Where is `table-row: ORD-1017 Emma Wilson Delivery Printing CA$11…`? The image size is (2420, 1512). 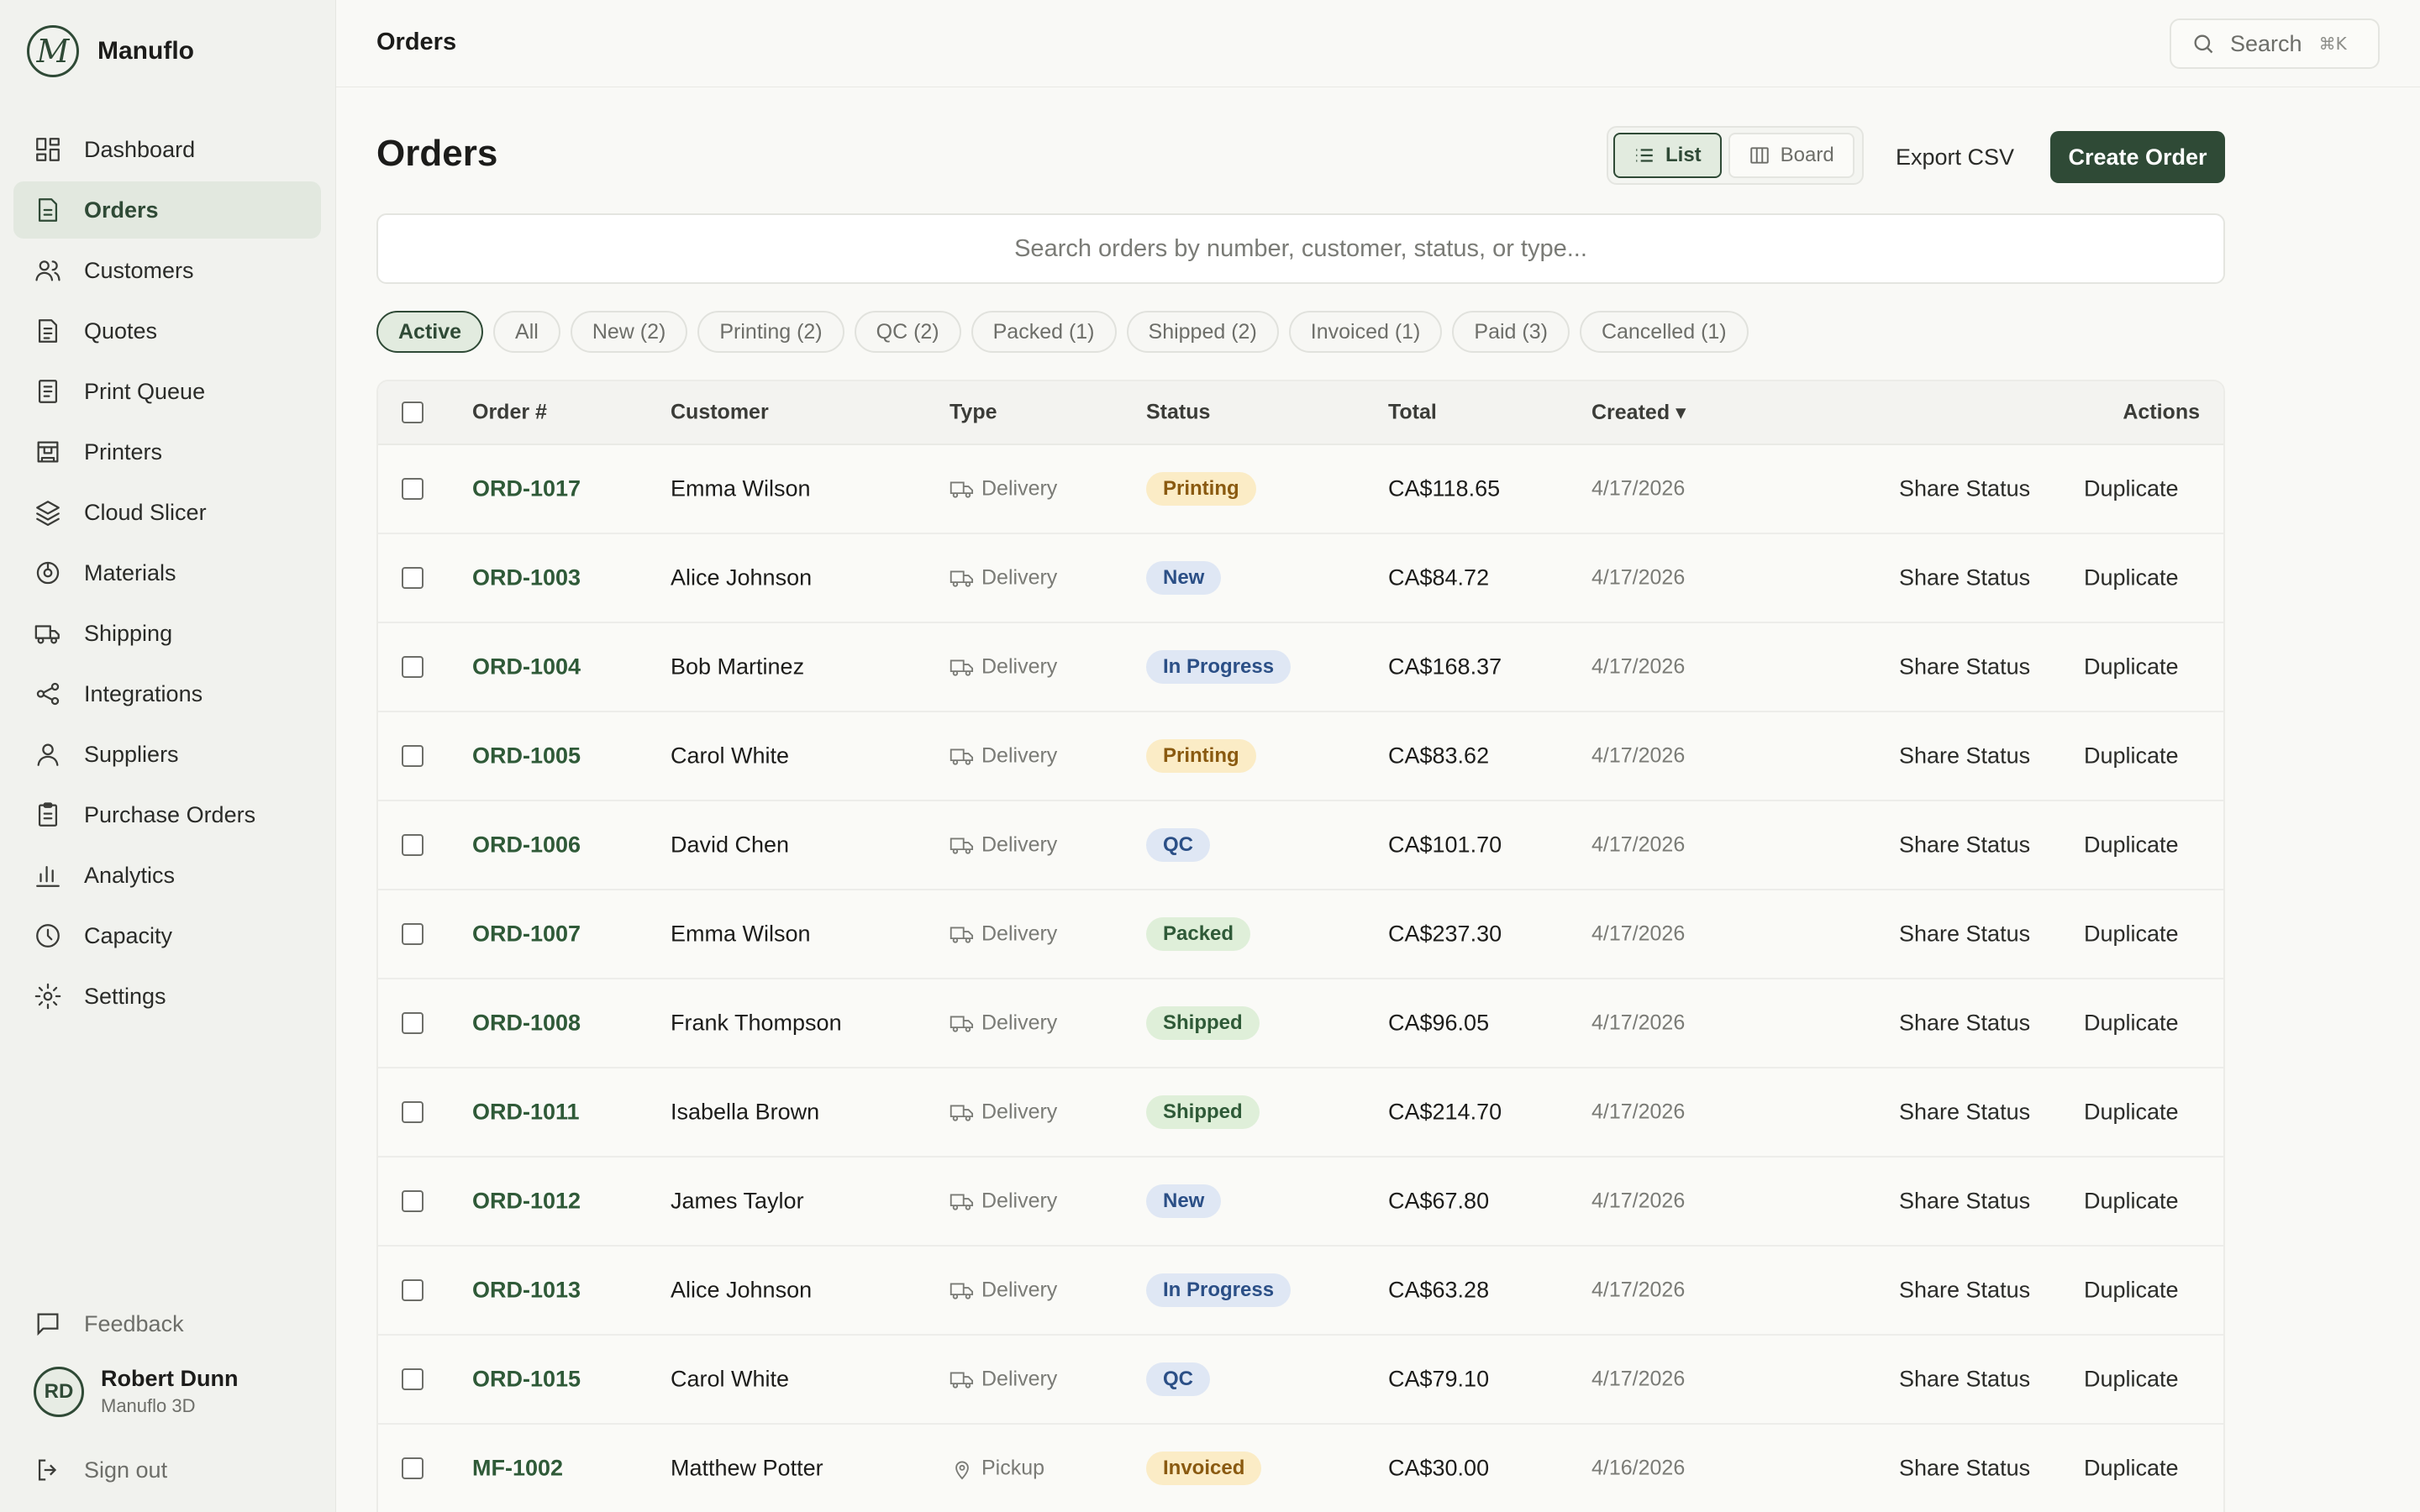 table-row: ORD-1017 Emma Wilson Delivery Printing CA$11… is located at coordinates (1300, 489).